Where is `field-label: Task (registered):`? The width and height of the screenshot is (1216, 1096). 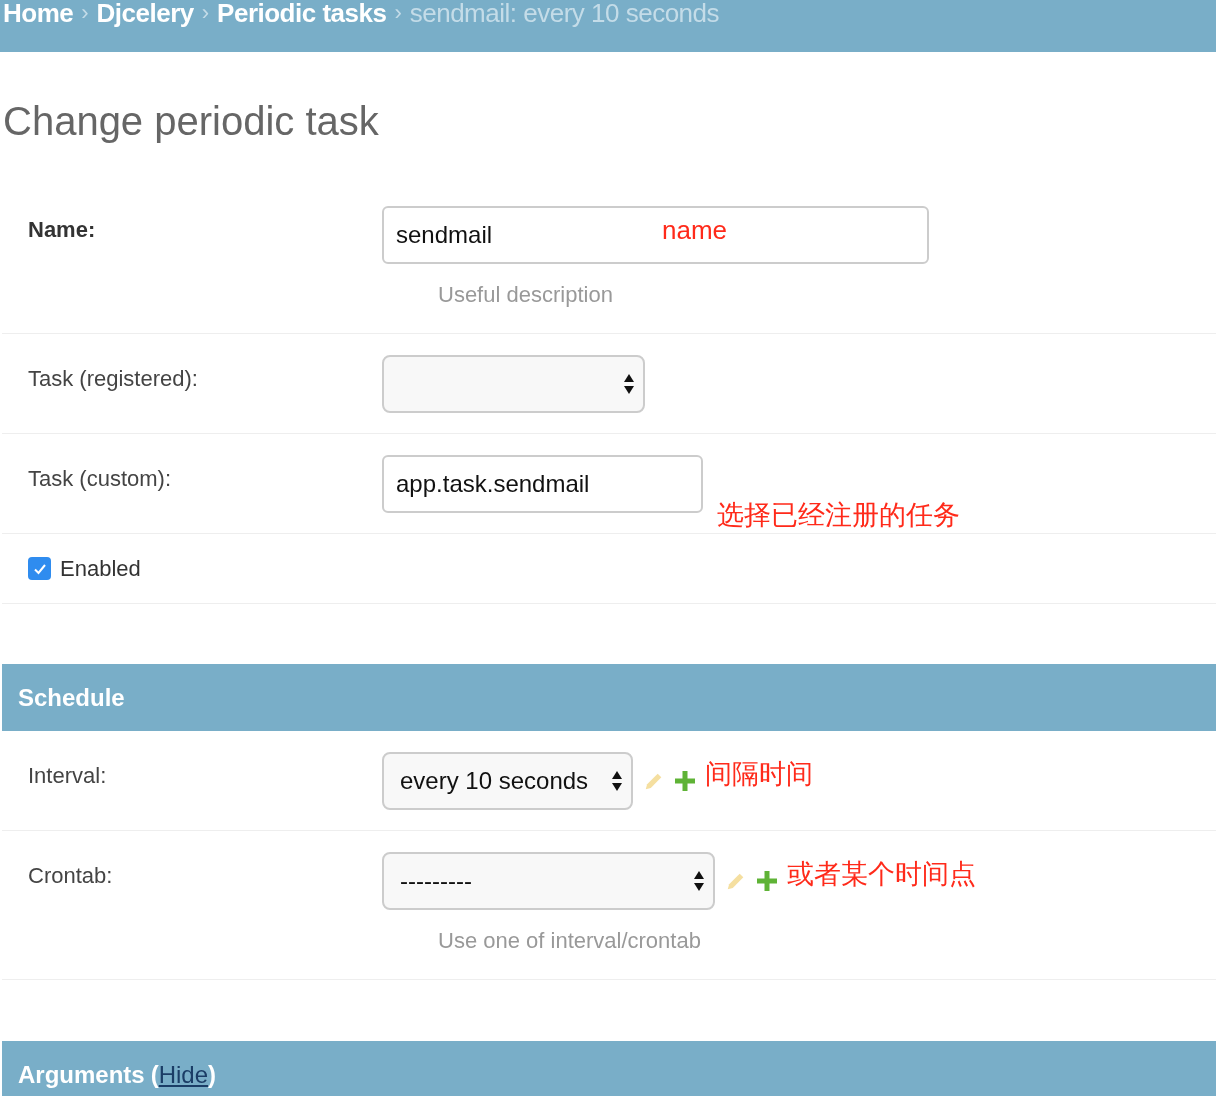
field-label: Task (registered): is located at coordinates (113, 379).